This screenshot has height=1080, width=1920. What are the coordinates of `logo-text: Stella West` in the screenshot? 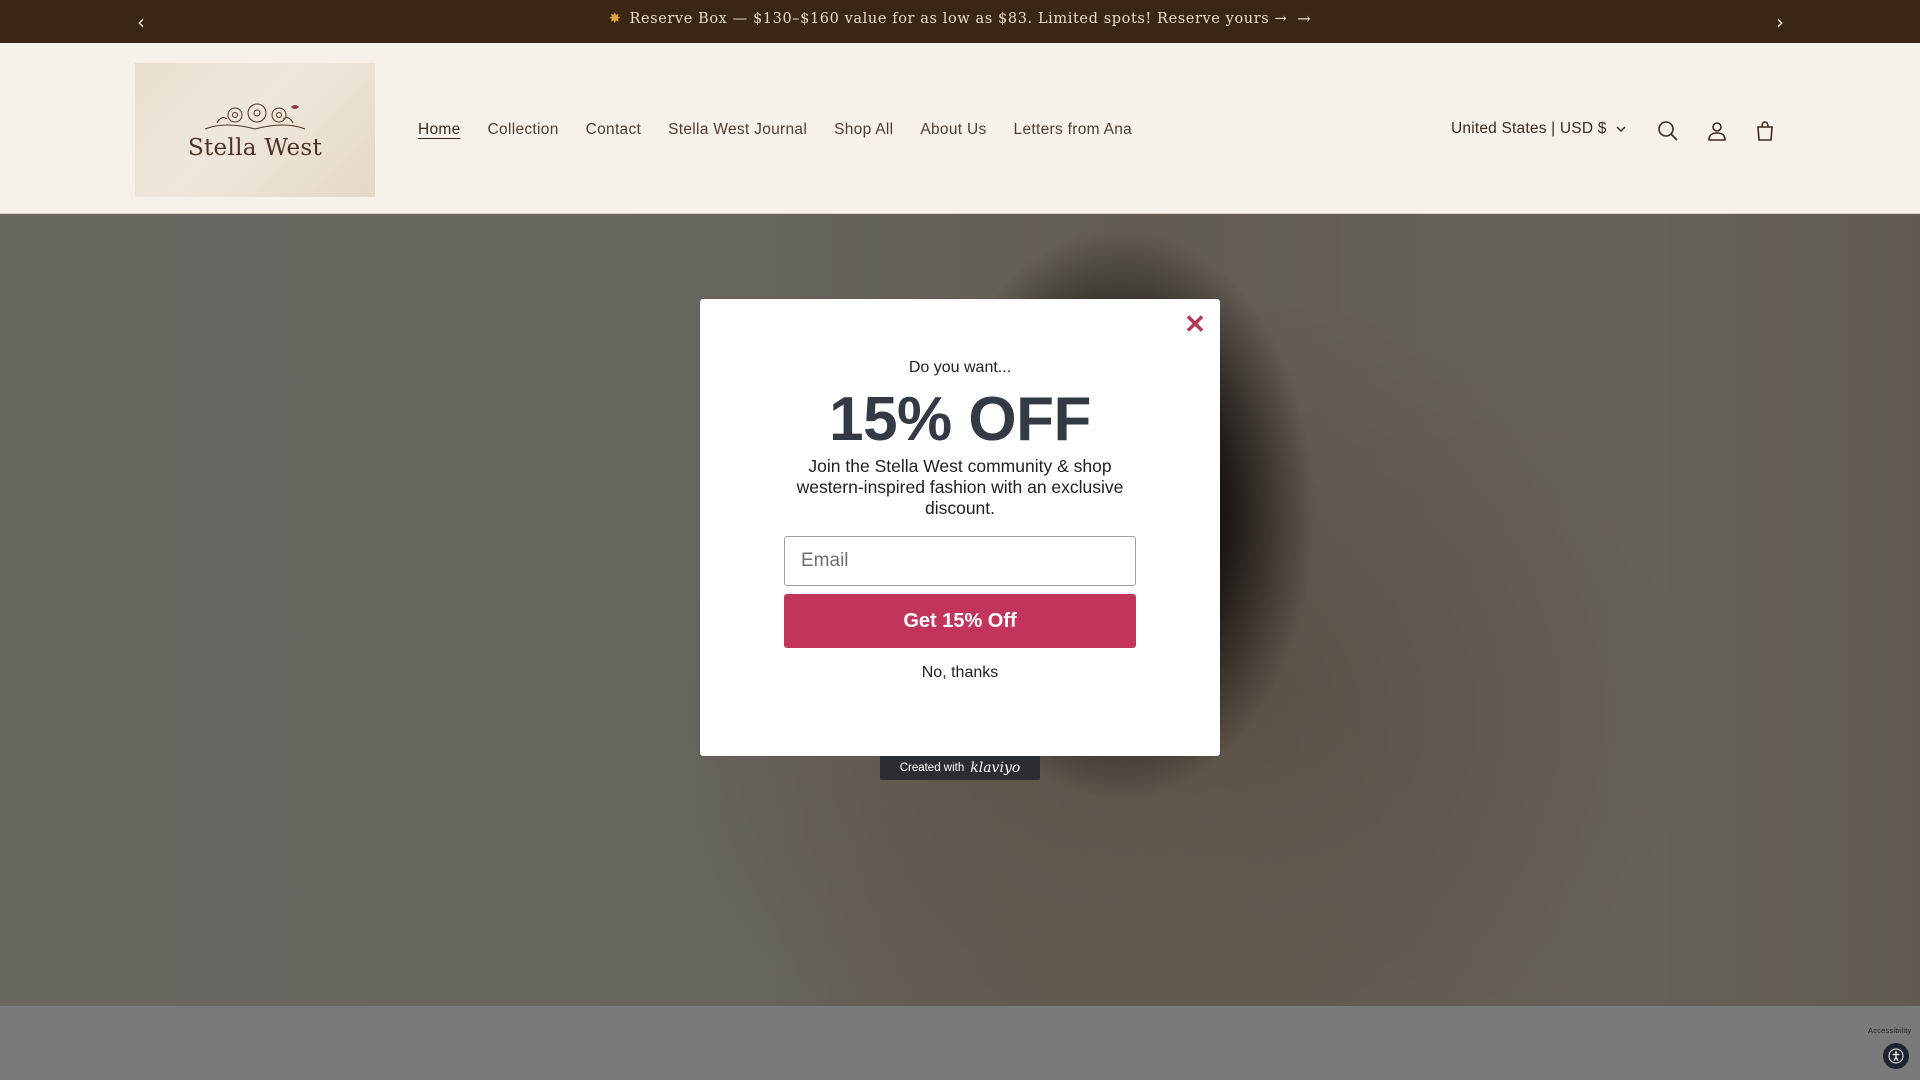 It's located at (255, 148).